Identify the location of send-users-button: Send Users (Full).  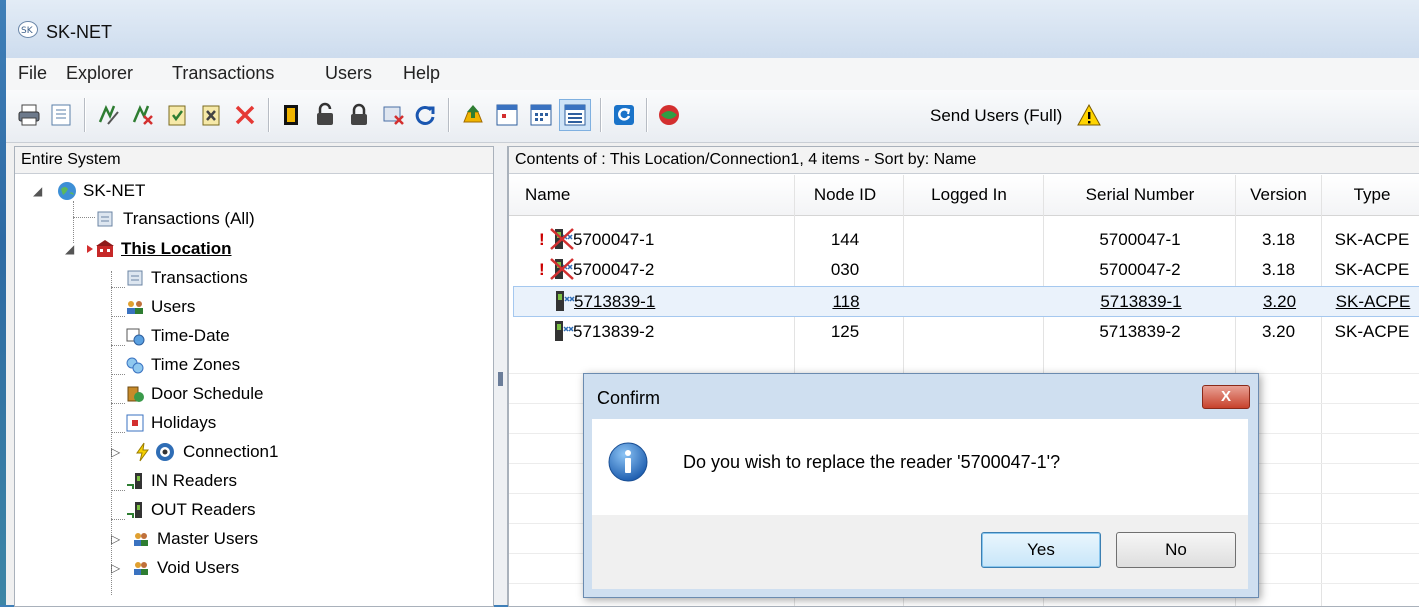
(996, 116).